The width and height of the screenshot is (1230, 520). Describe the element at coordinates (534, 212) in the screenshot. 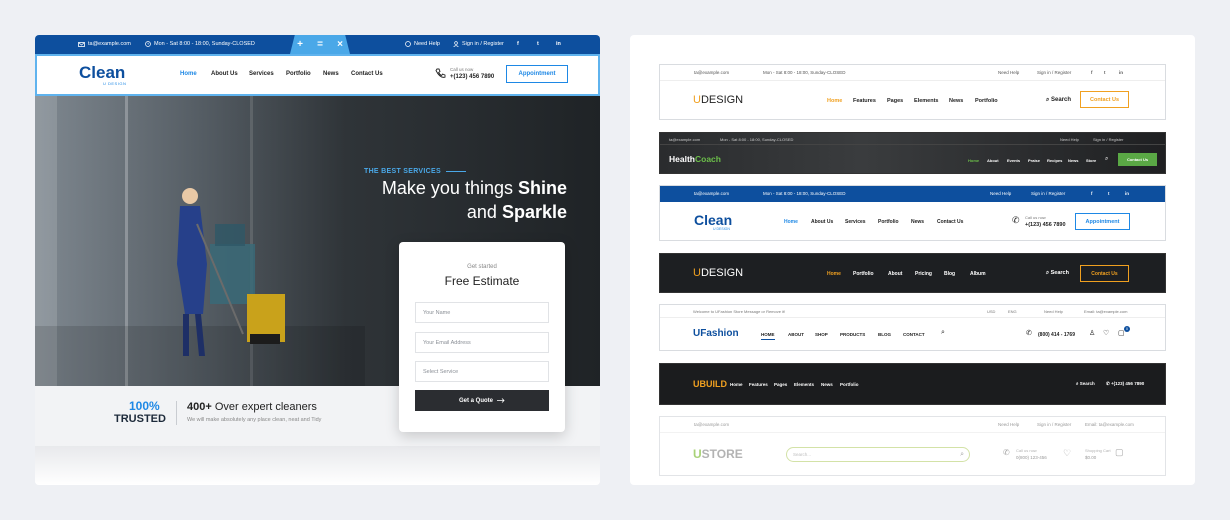

I see `hero-line2-bold: Sparkle` at that location.